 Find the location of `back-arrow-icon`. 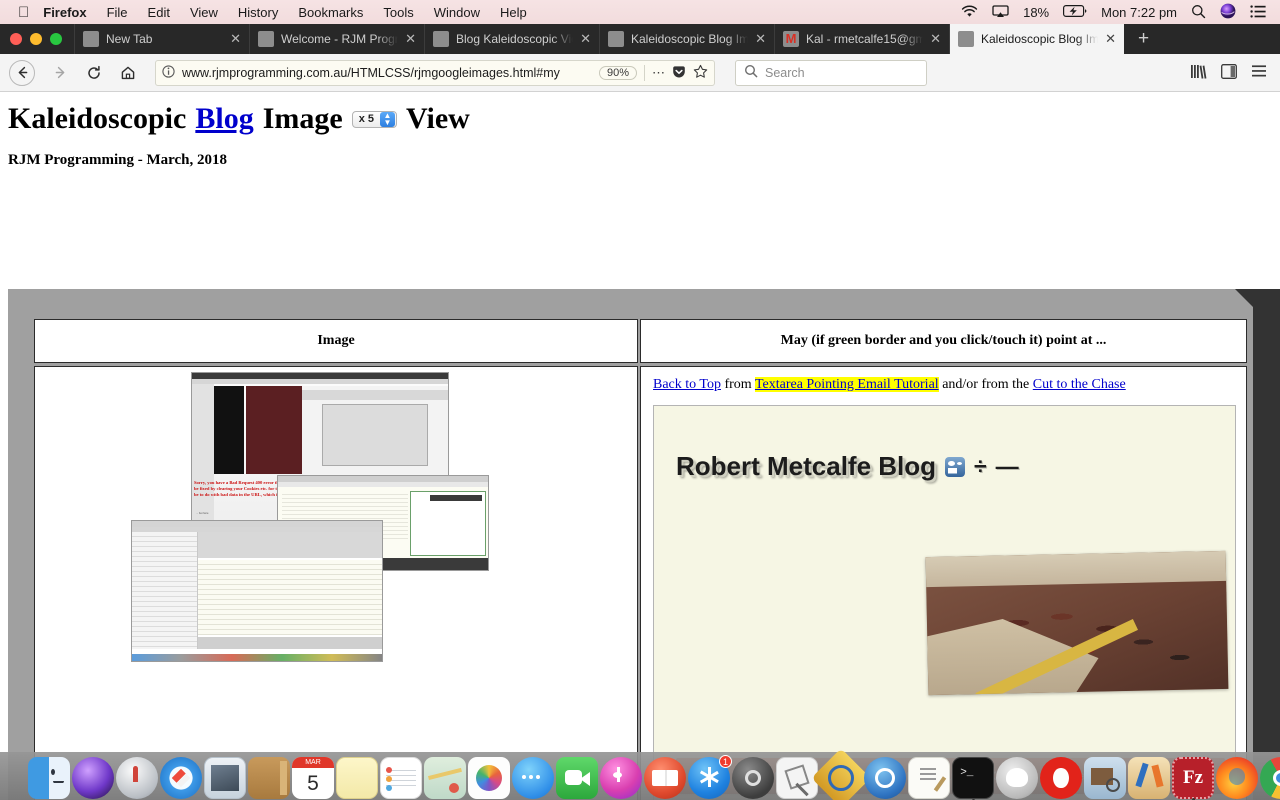

back-arrow-icon is located at coordinates (22, 72).